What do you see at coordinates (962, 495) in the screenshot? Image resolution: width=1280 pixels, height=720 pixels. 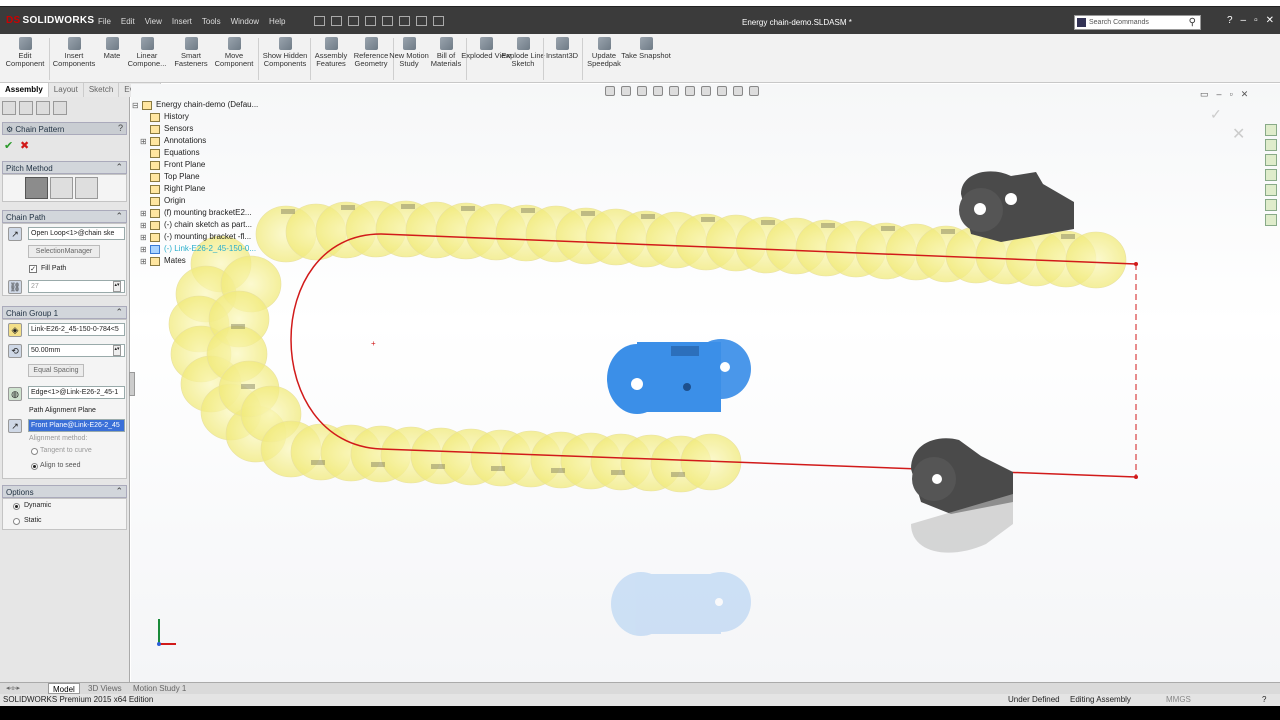 I see `mounting-bracket-lower` at bounding box center [962, 495].